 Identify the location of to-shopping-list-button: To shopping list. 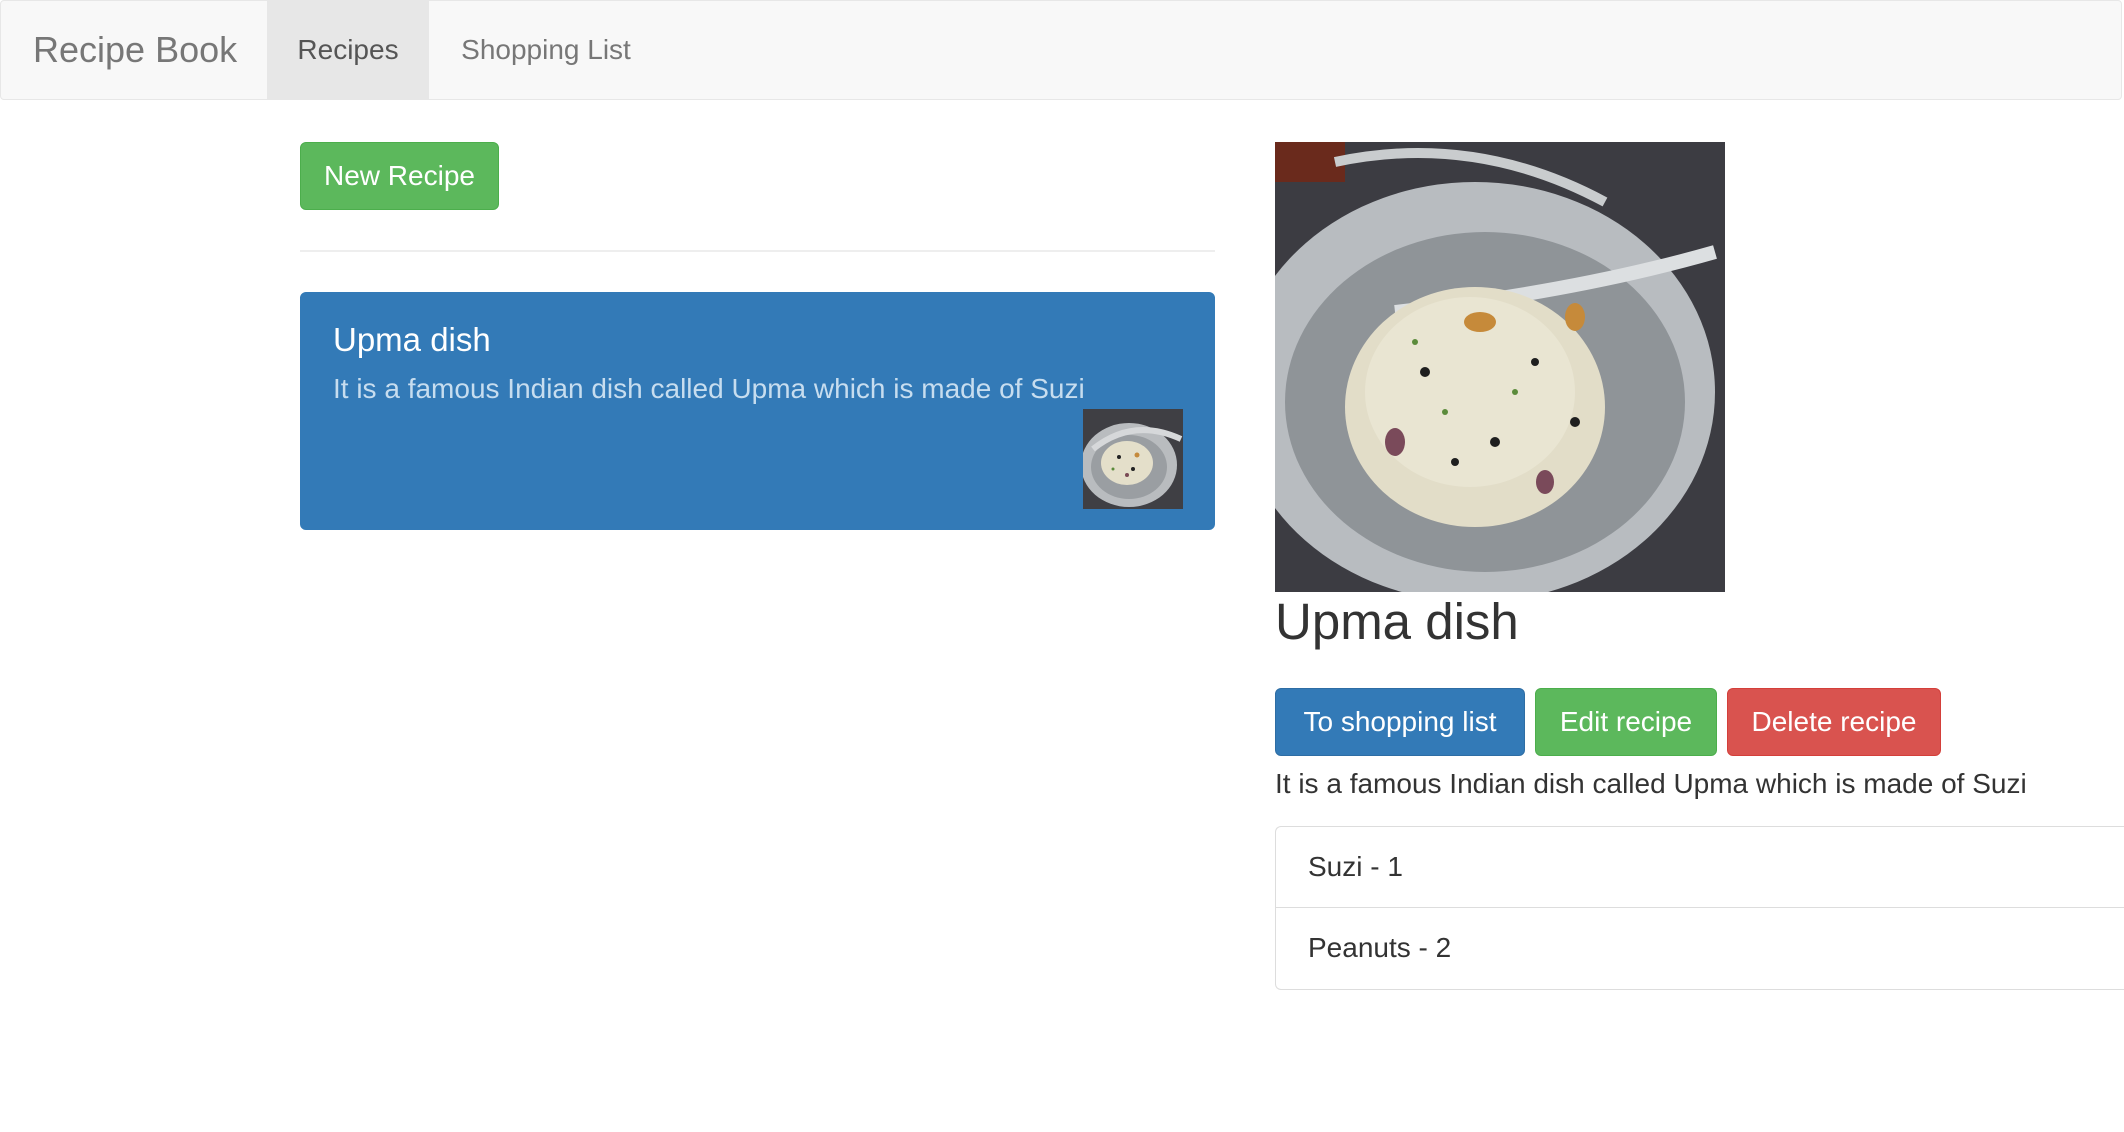
(1400, 722).